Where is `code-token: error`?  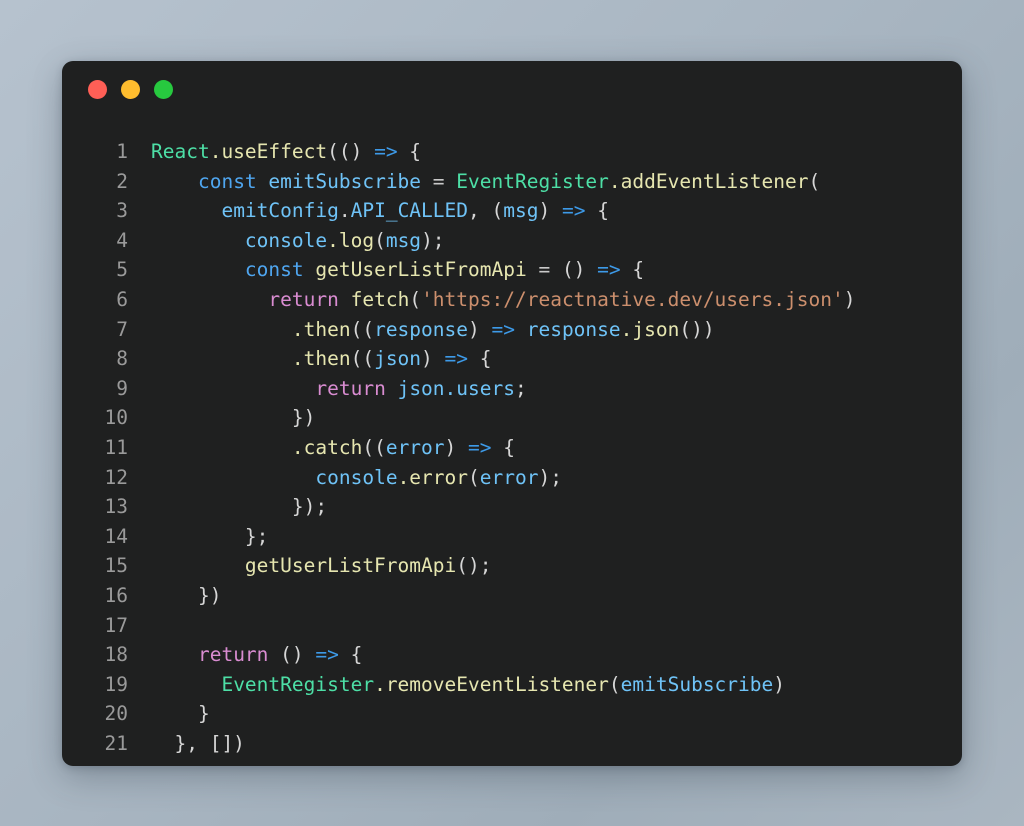
code-token: error is located at coordinates (415, 447).